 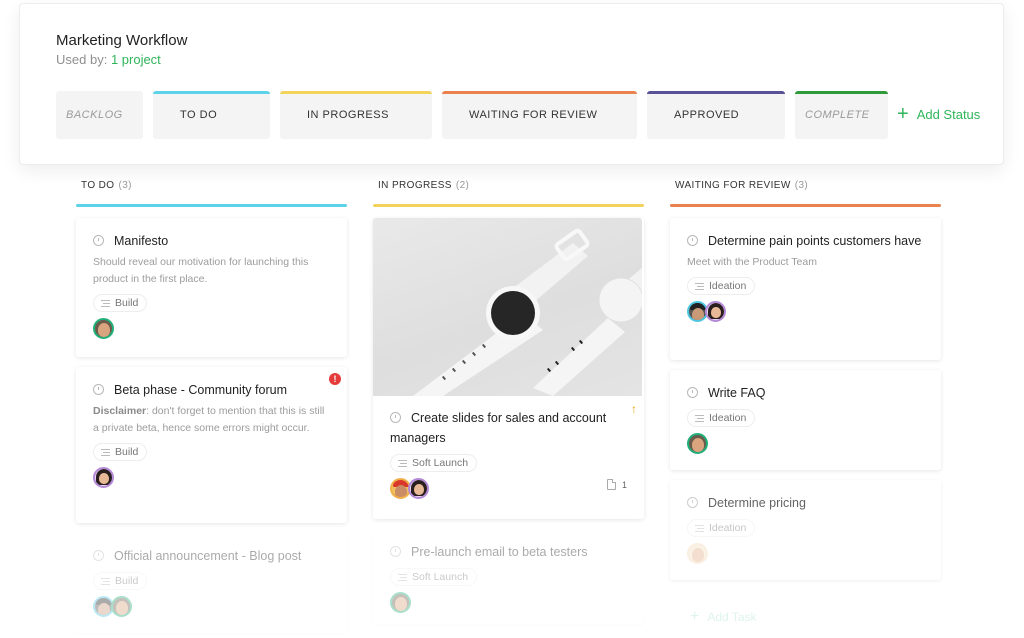 What do you see at coordinates (211, 241) in the screenshot?
I see `task-title: Manifesto` at bounding box center [211, 241].